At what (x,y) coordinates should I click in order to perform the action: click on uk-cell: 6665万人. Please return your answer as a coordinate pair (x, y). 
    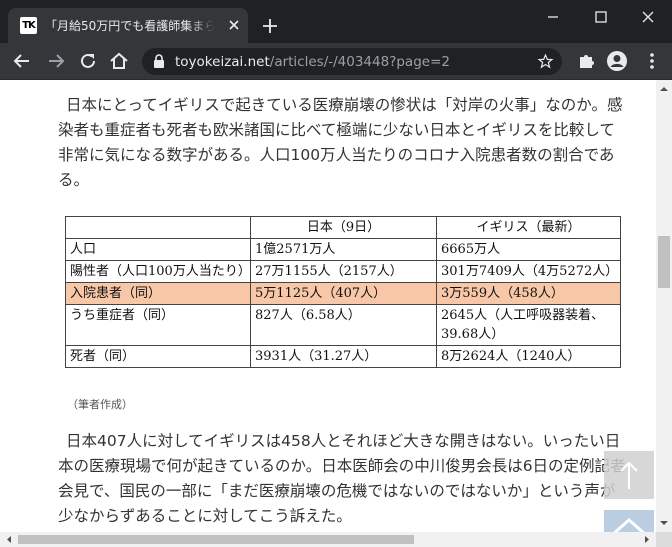
    Looking at the image, I should click on (528, 249).